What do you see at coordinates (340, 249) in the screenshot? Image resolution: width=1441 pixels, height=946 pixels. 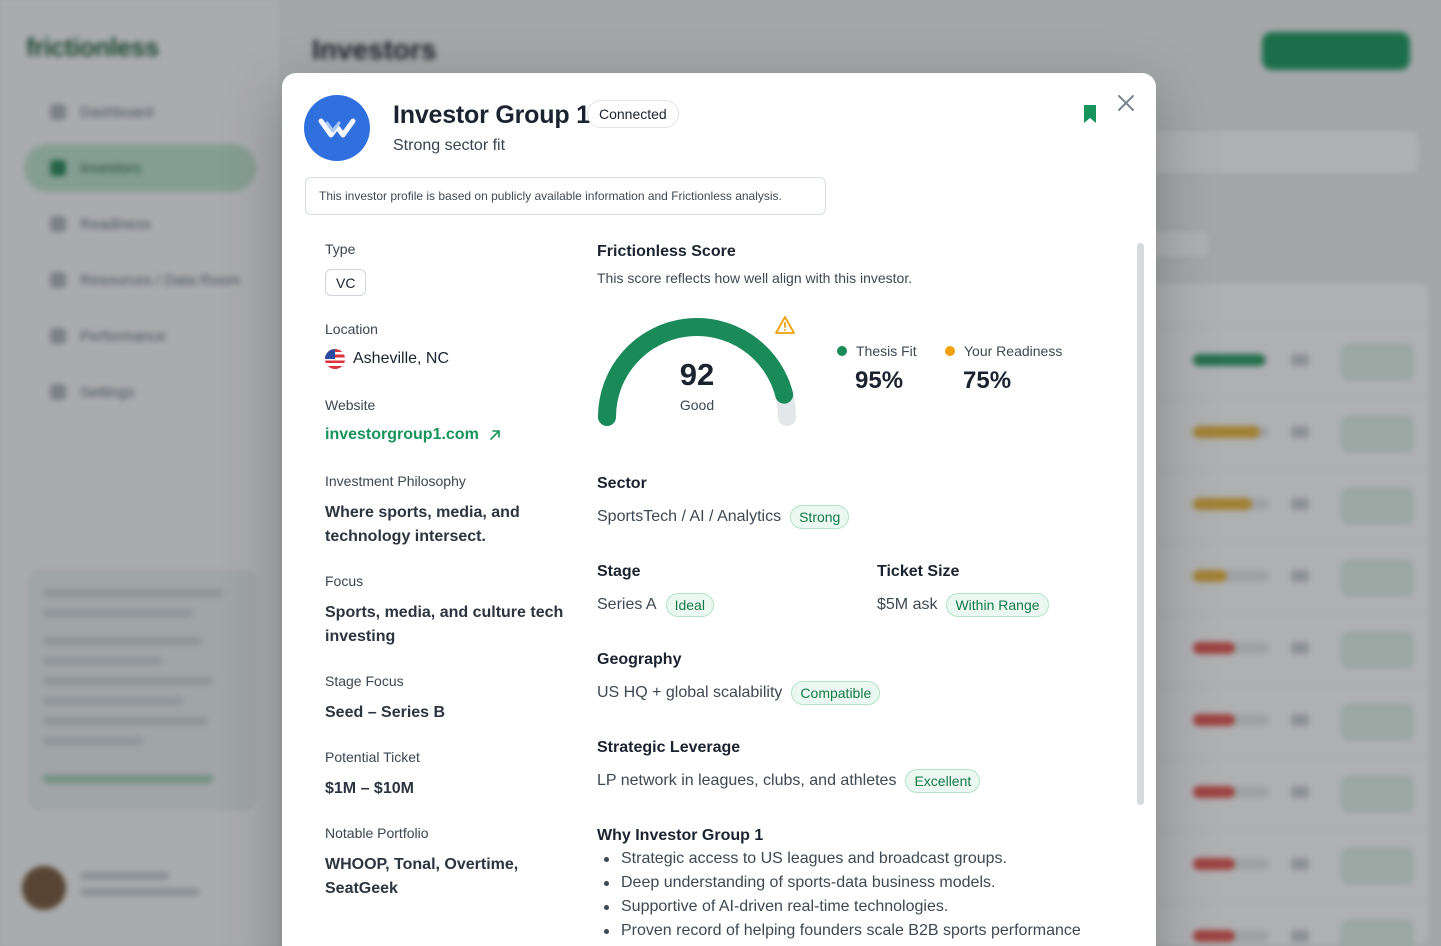 I see `type-label: Type` at bounding box center [340, 249].